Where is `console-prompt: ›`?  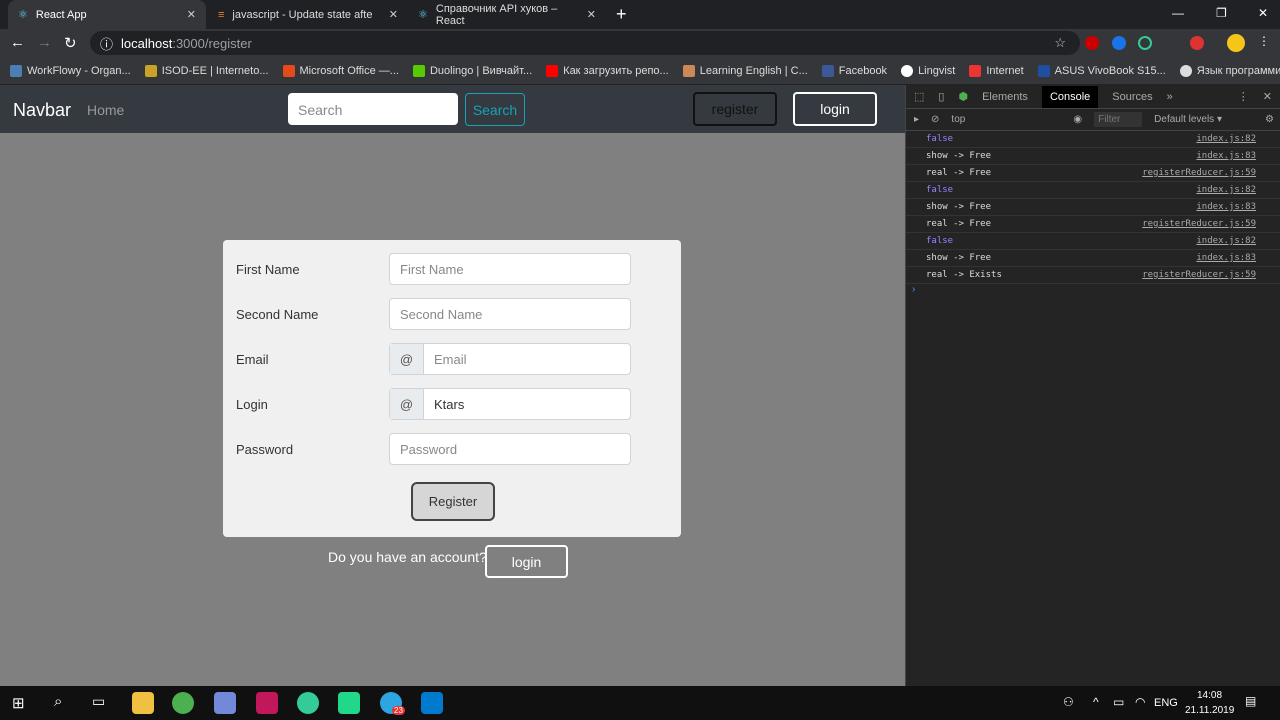
console-prompt: › is located at coordinates (1093, 289).